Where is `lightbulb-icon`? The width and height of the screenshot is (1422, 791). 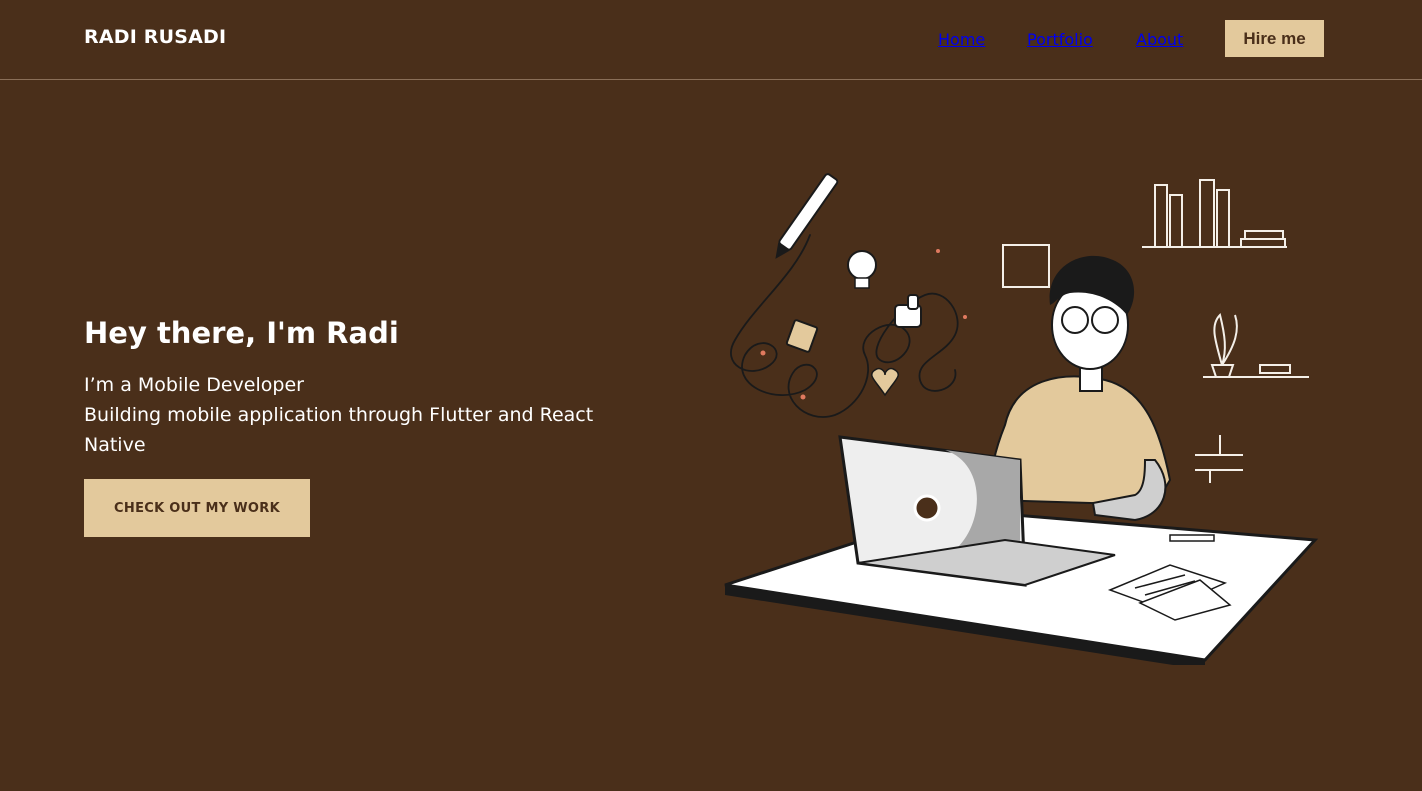
lightbulb-icon is located at coordinates (862, 269).